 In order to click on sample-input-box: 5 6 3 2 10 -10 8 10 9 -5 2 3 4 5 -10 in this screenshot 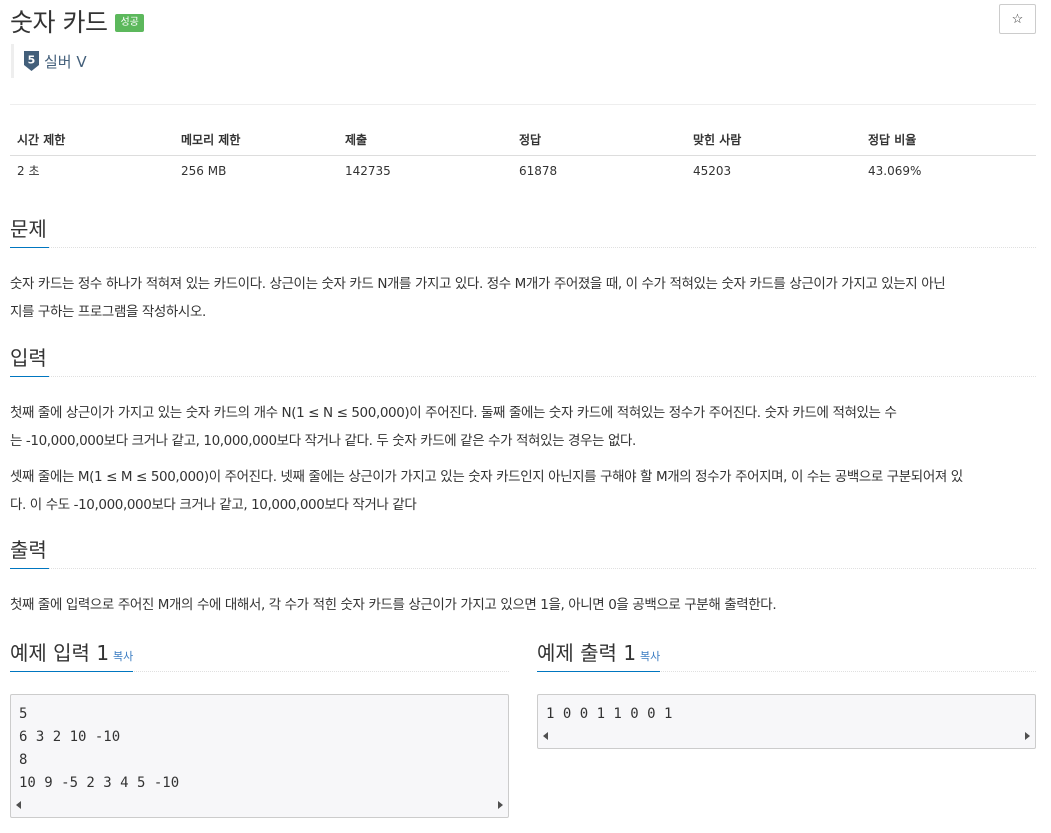, I will do `click(259, 756)`.